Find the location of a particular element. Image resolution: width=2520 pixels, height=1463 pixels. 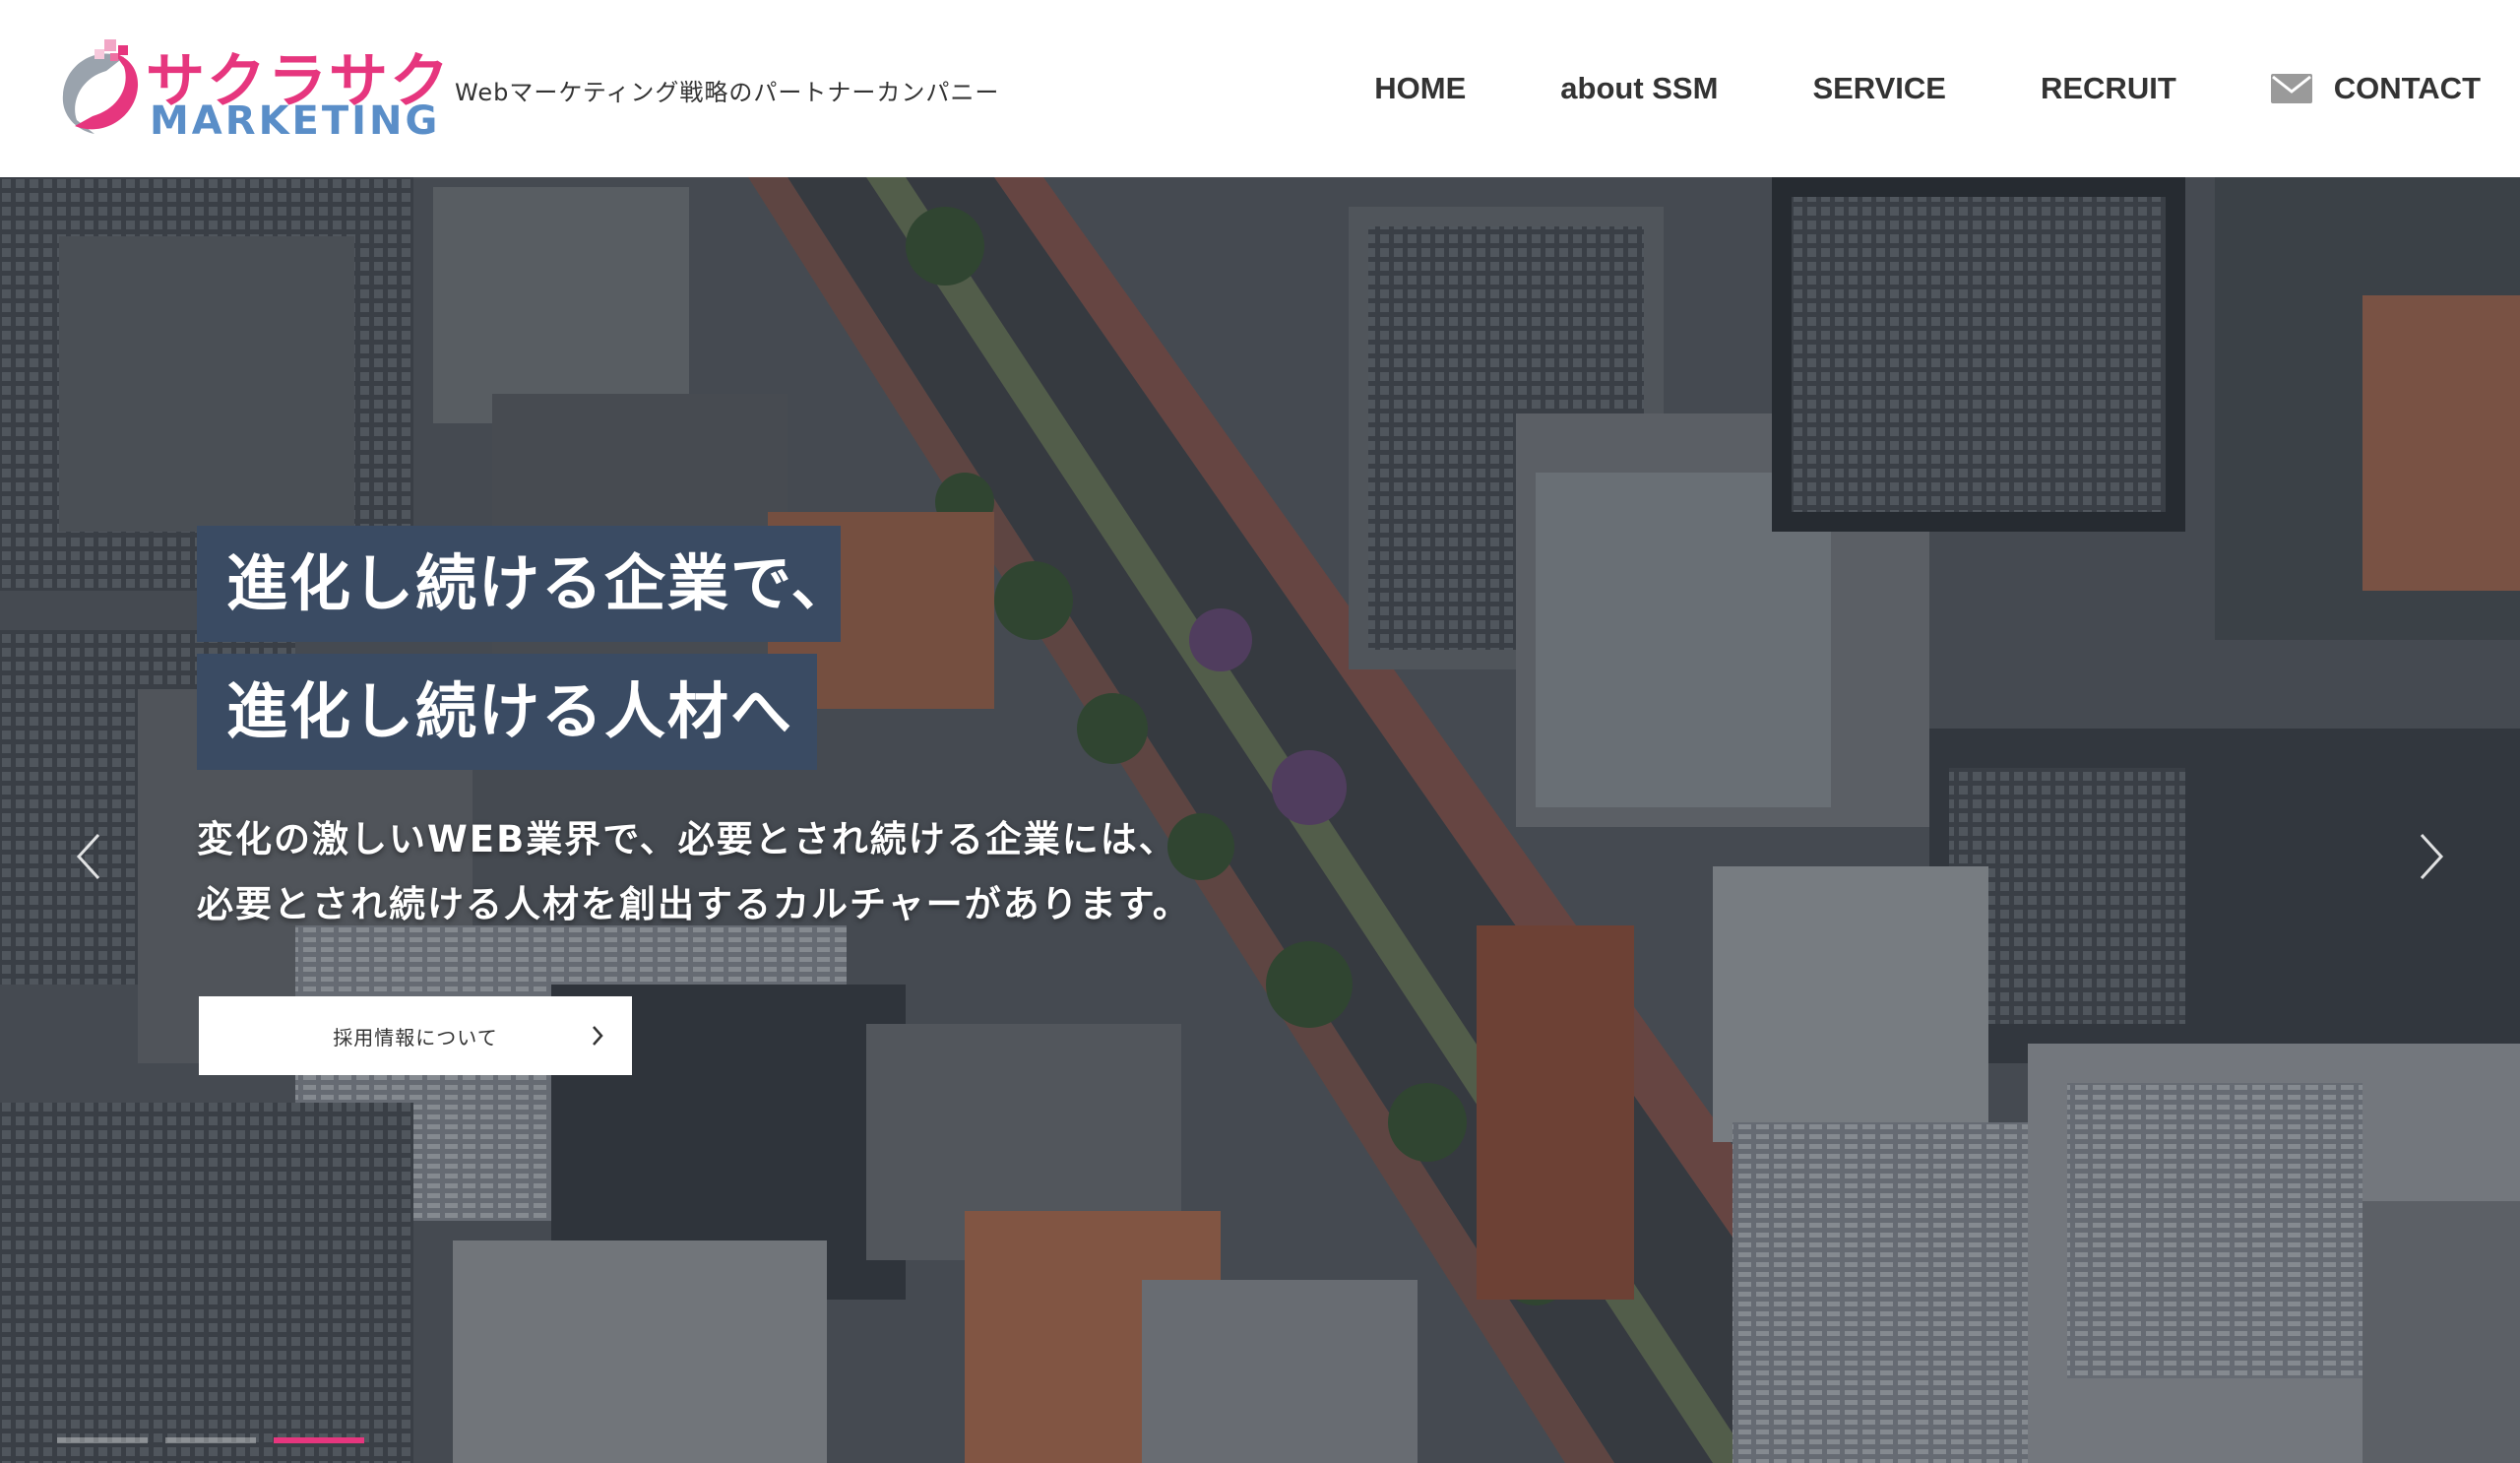

nav-recruit: RECRUIT is located at coordinates (2108, 88).